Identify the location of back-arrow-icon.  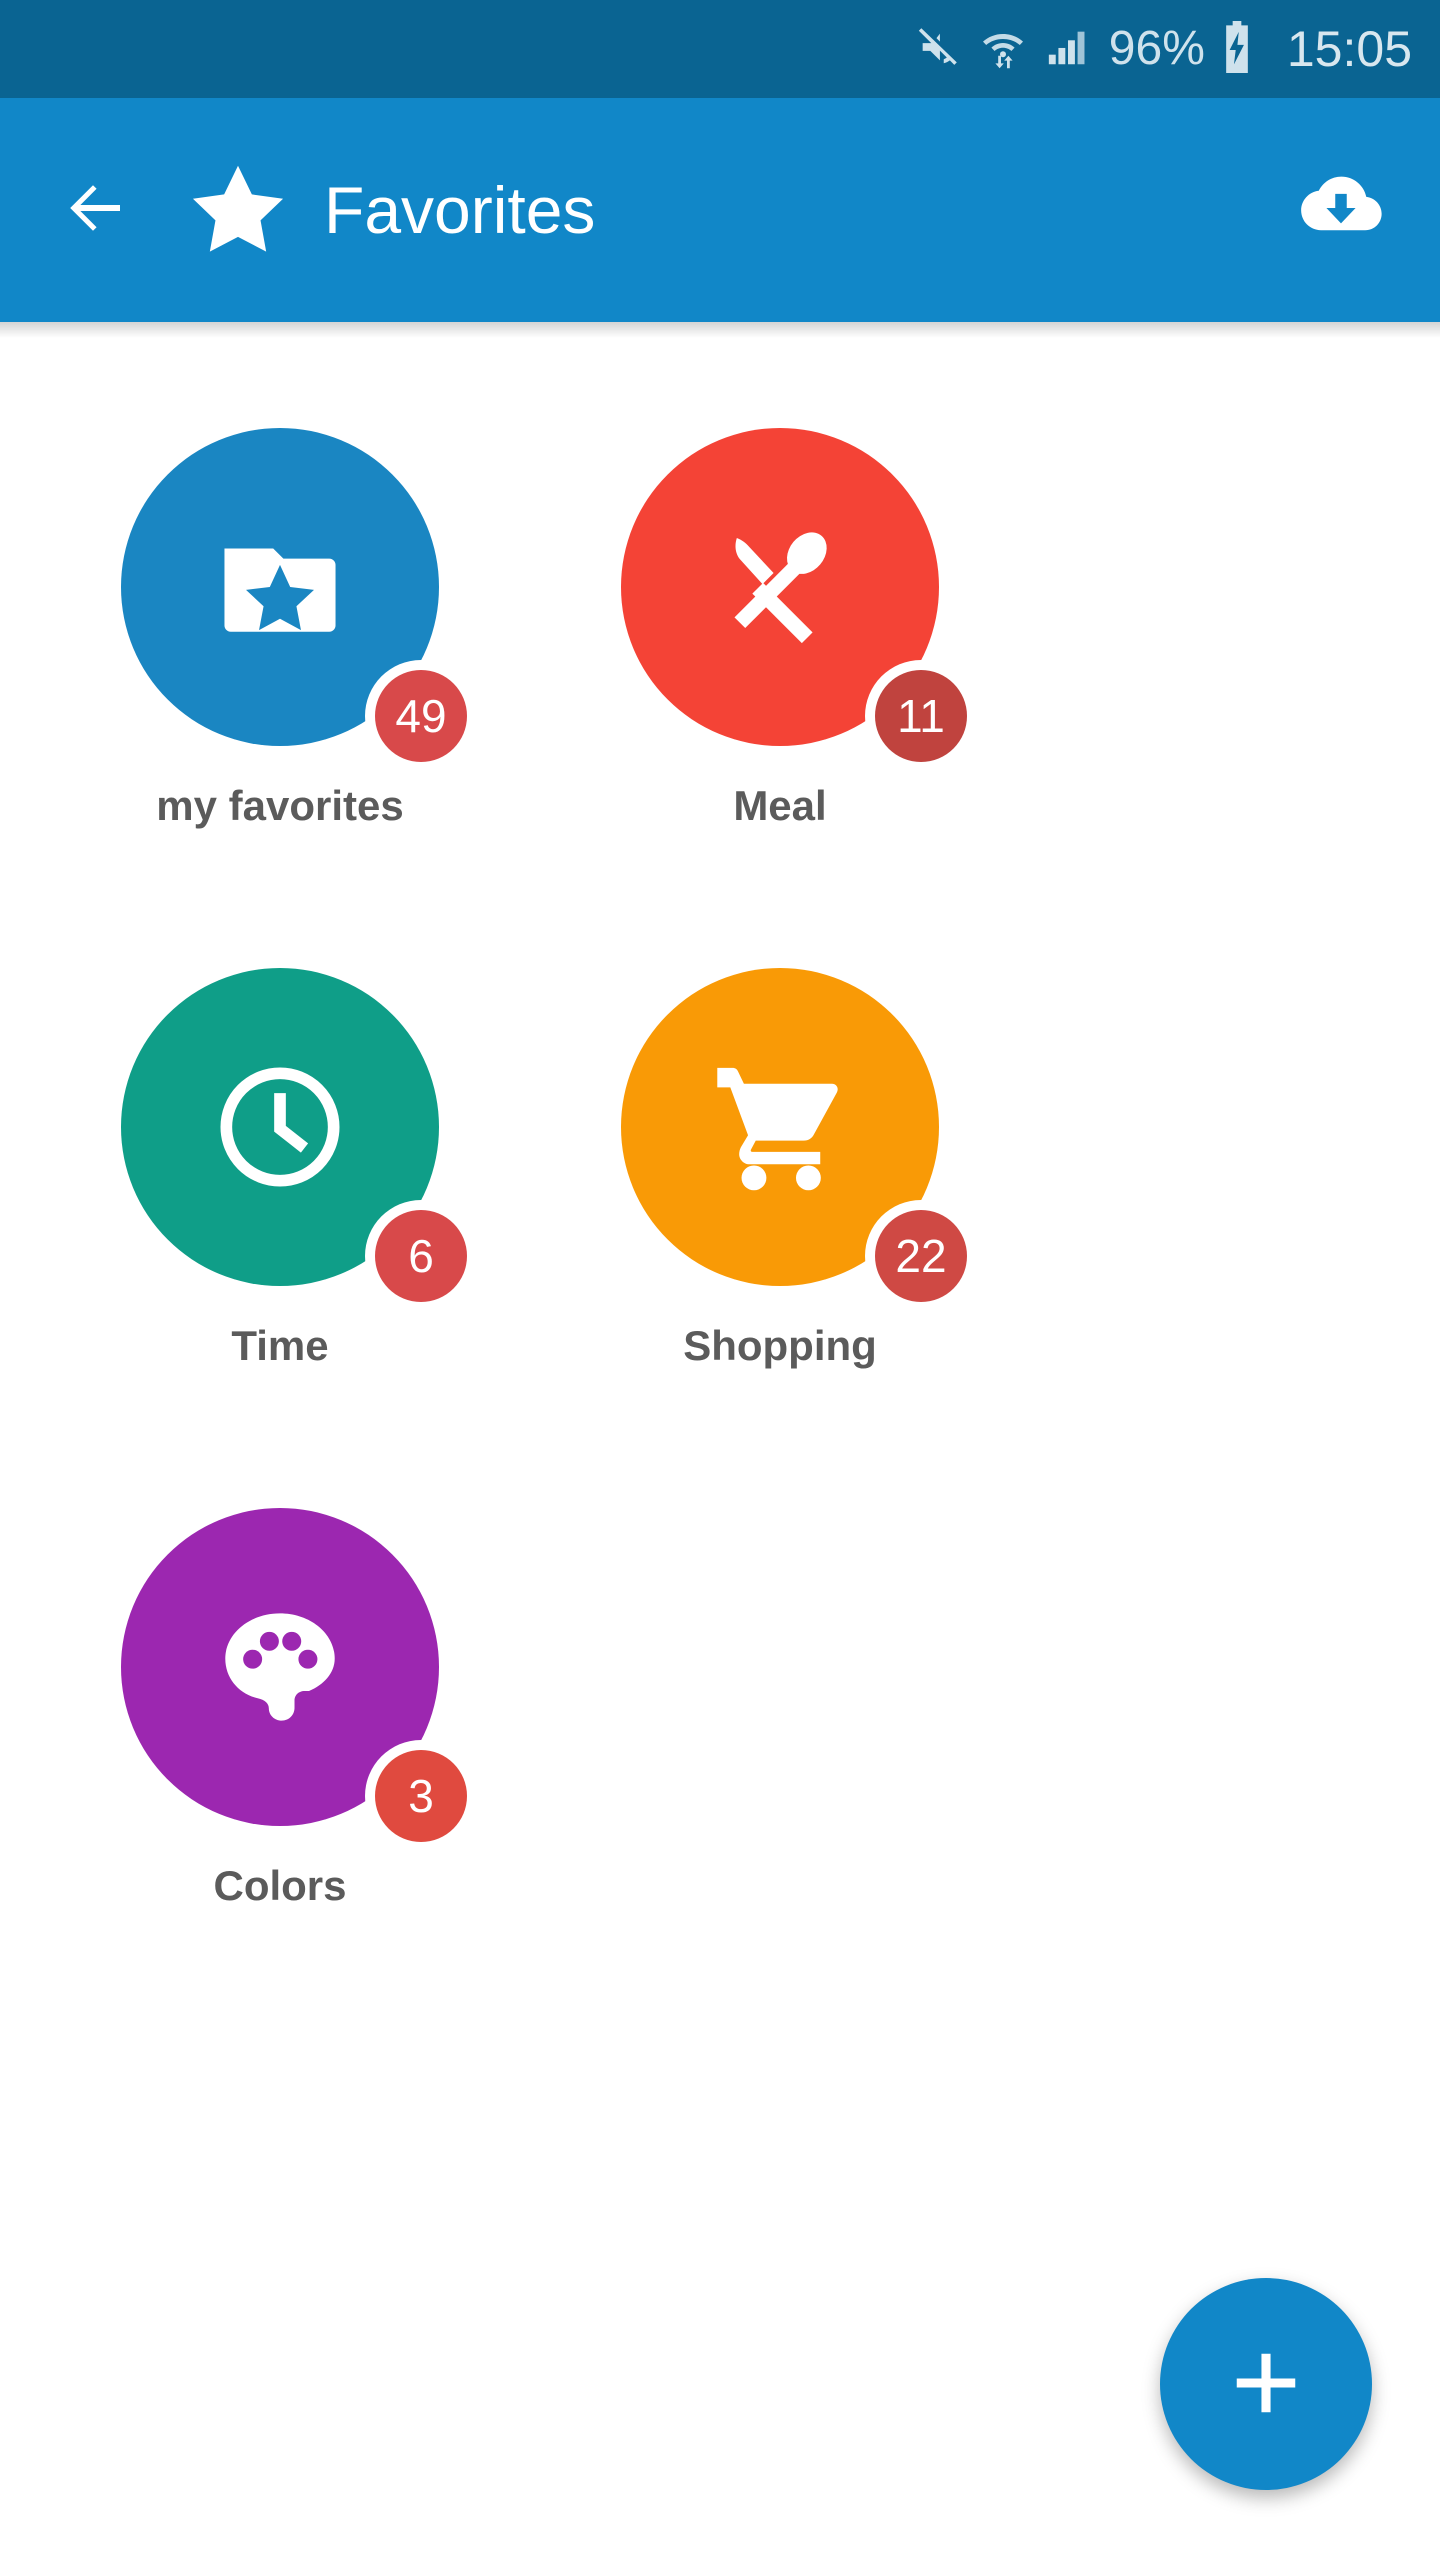
(96, 210).